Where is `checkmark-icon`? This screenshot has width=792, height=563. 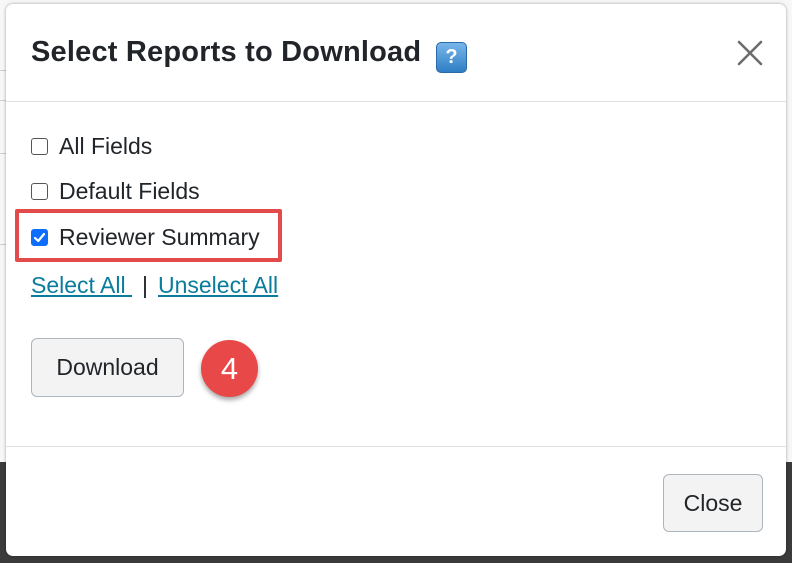
checkmark-icon is located at coordinates (39, 237).